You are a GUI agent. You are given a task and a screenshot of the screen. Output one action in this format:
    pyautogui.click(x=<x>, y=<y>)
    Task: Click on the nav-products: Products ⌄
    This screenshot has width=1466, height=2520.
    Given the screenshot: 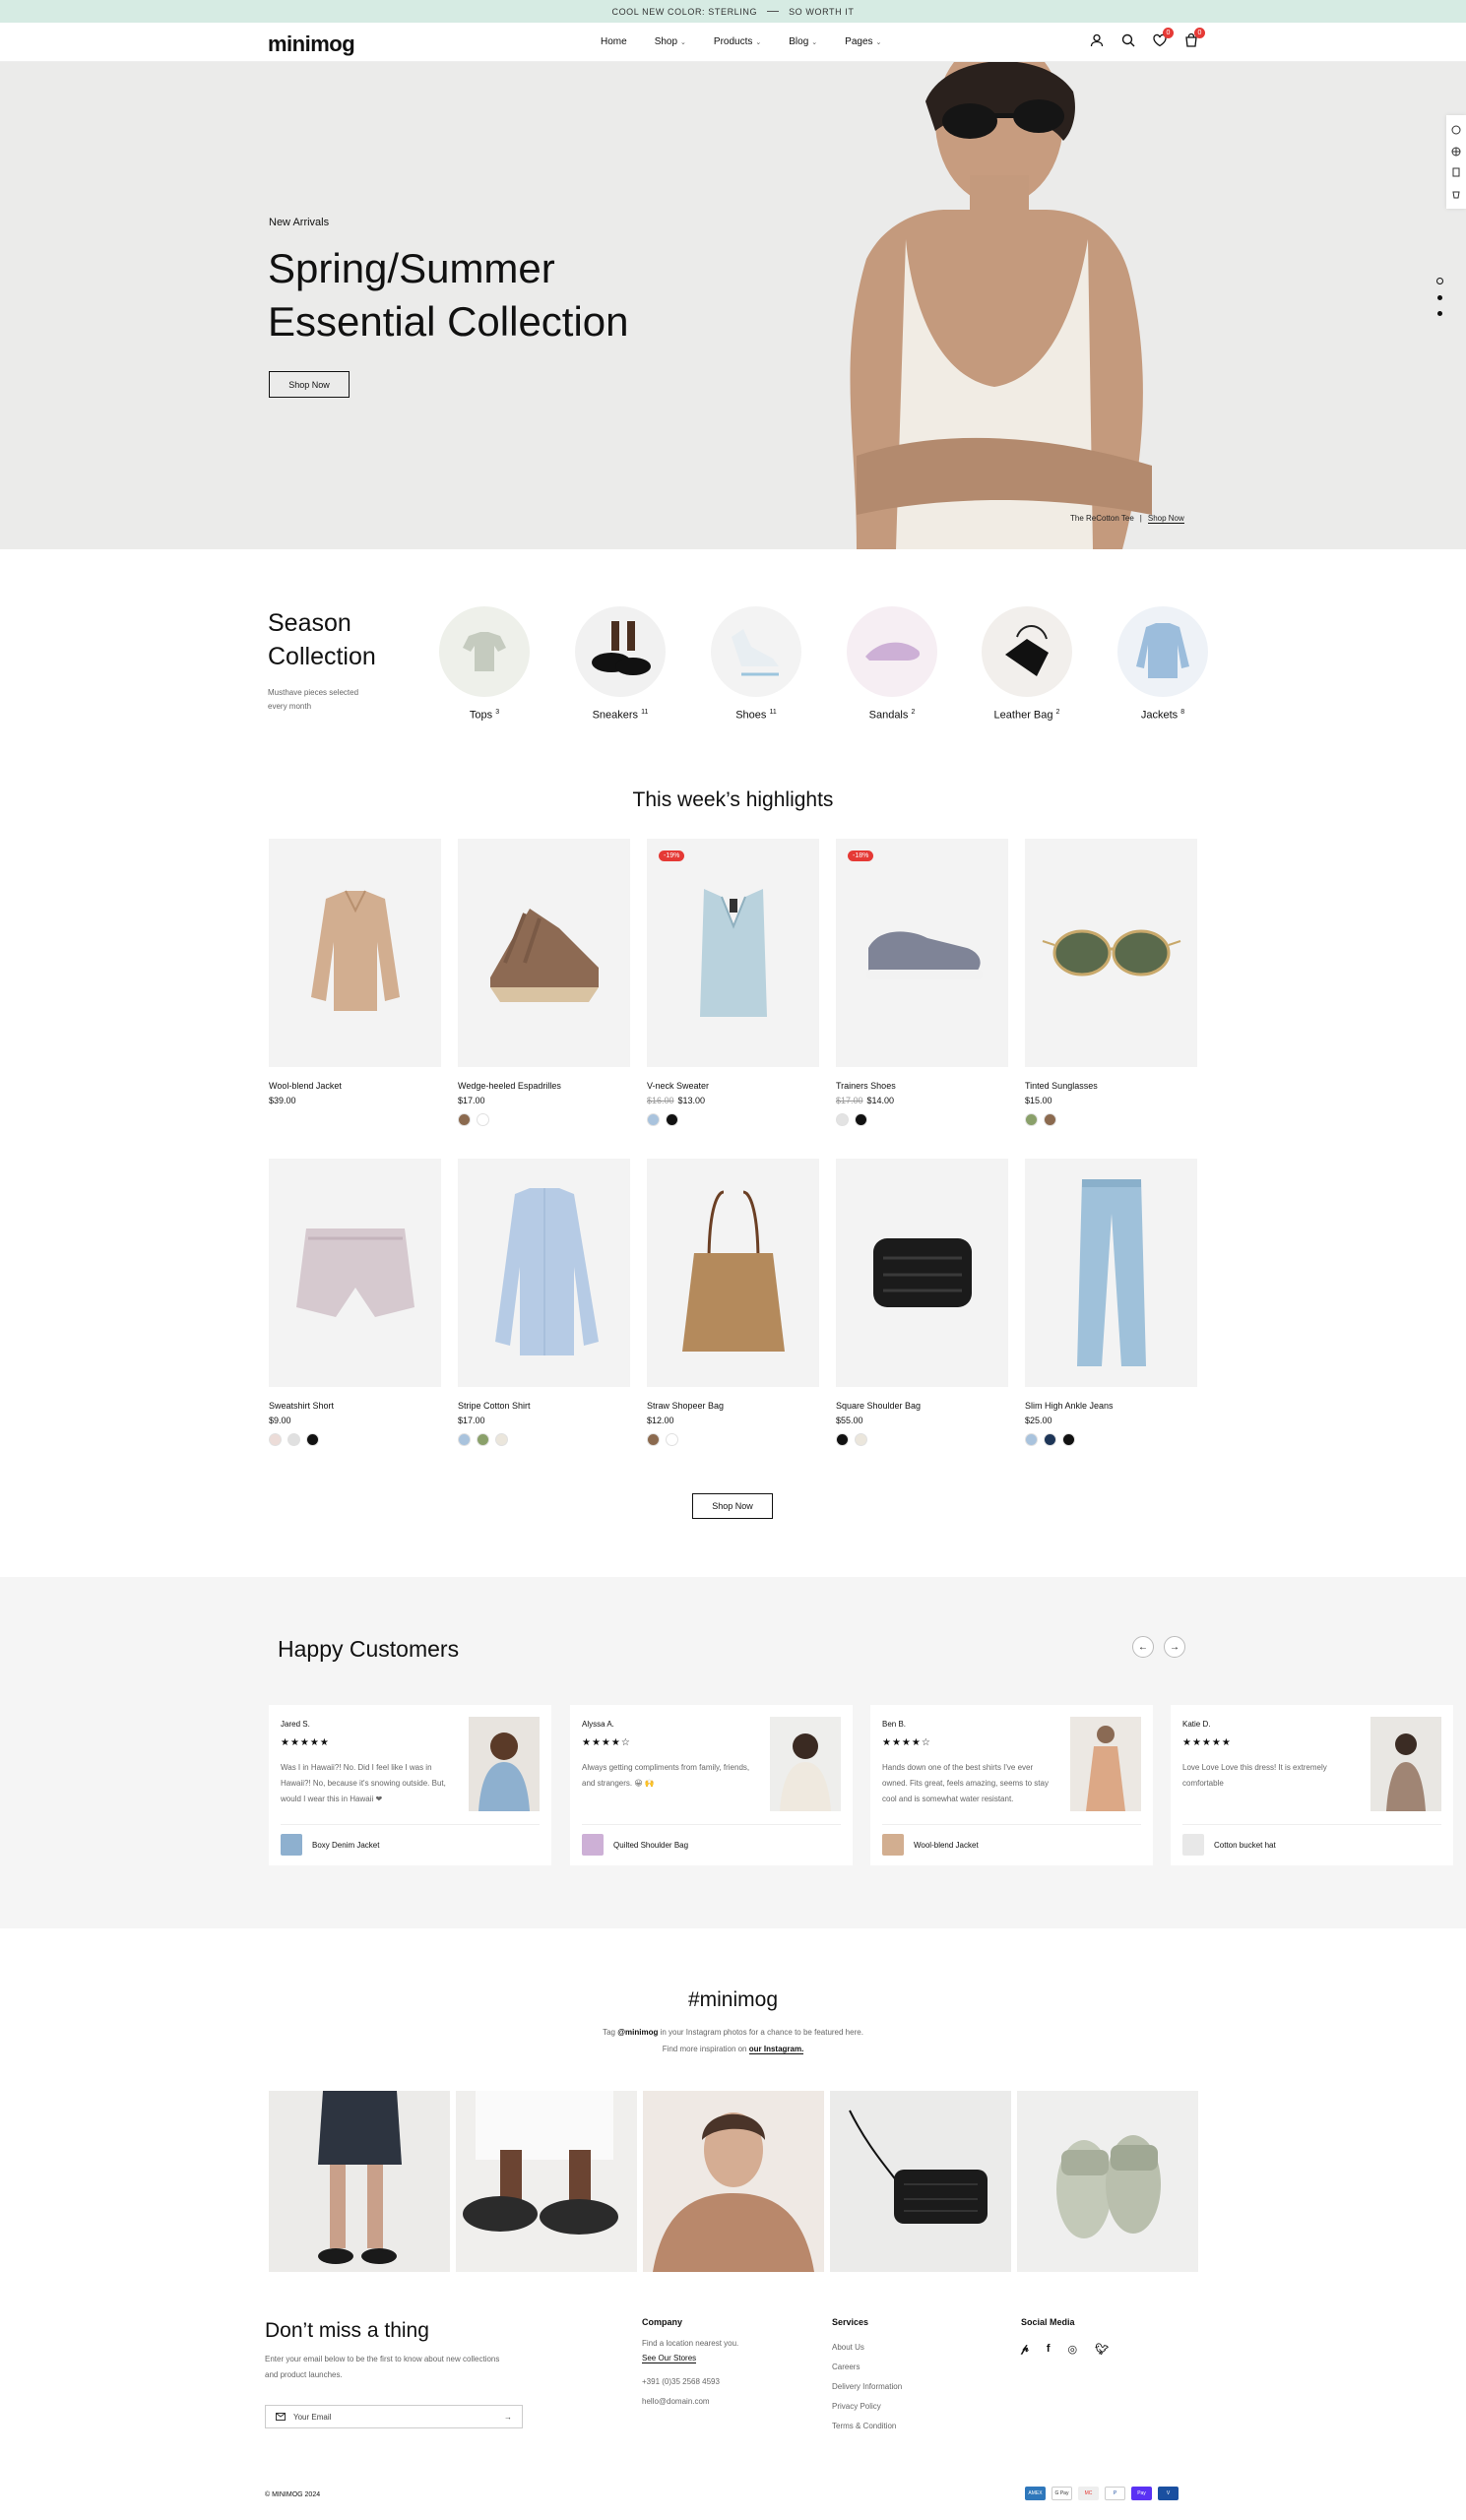 What is the action you would take?
    pyautogui.click(x=738, y=41)
    